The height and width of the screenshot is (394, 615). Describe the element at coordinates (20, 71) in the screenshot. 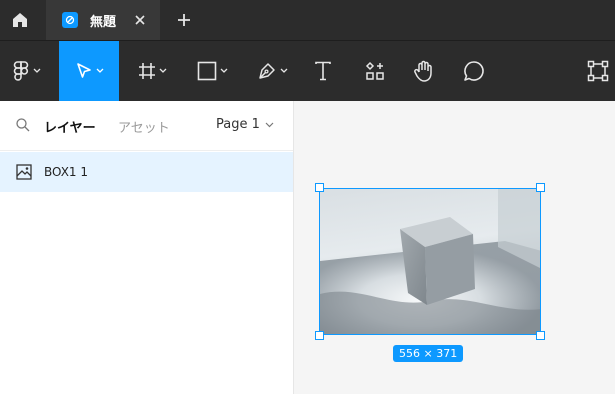

I see `figma-logo-icon` at that location.